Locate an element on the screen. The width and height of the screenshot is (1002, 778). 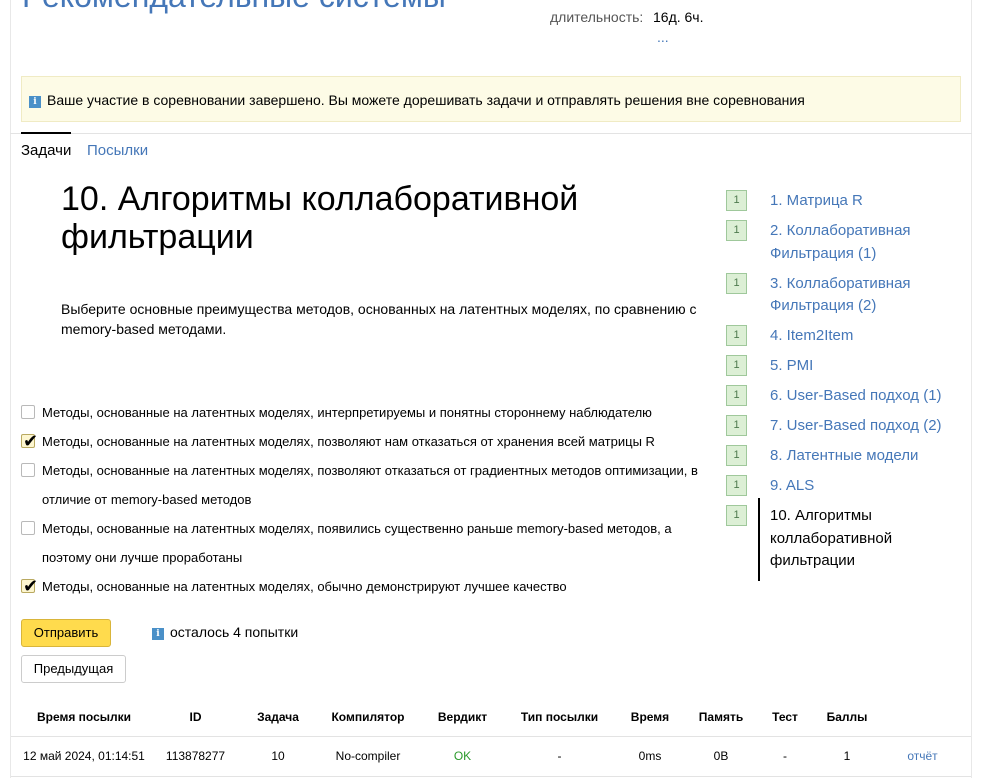
tab-submissions: Посылки is located at coordinates (117, 150).